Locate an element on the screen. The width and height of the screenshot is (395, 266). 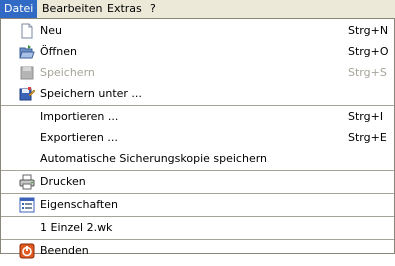
menu-item-shortcut: Strg+N is located at coordinates (368, 30).